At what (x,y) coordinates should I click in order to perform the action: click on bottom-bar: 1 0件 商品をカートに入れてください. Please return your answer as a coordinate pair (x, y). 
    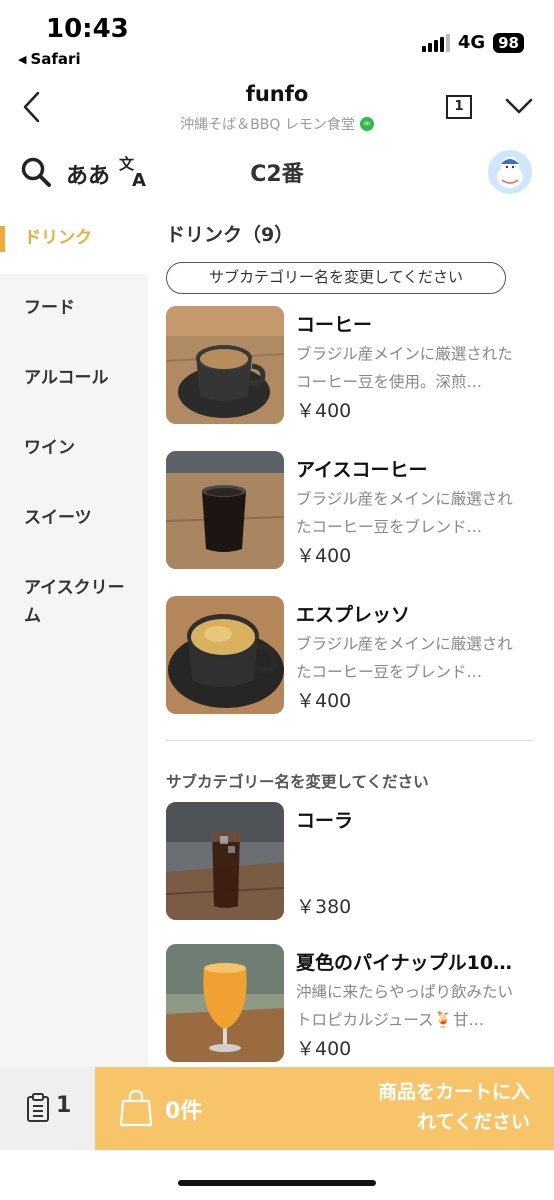
    Looking at the image, I should click on (277, 1108).